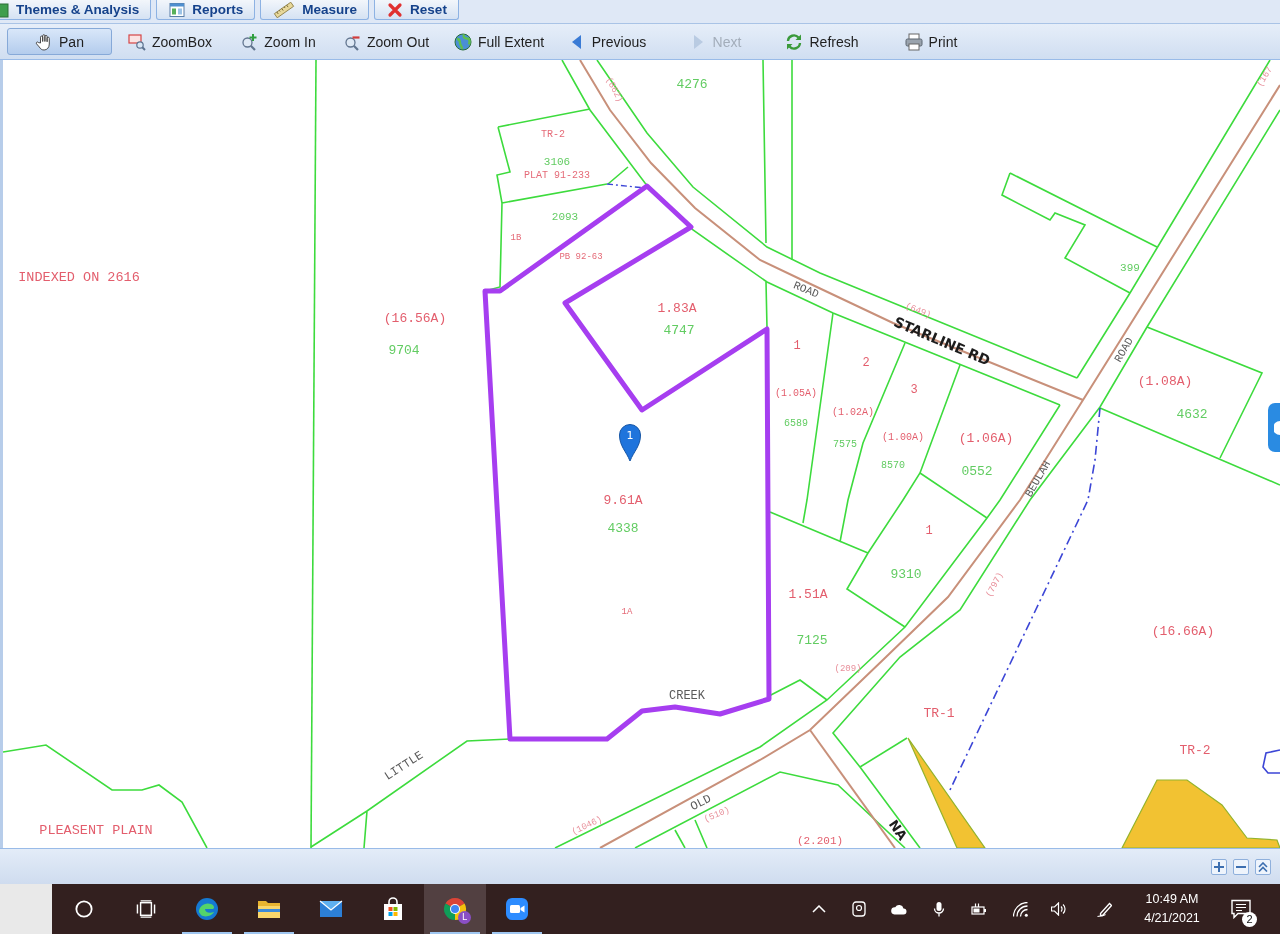  I want to click on microphone-icon, so click(939, 909).